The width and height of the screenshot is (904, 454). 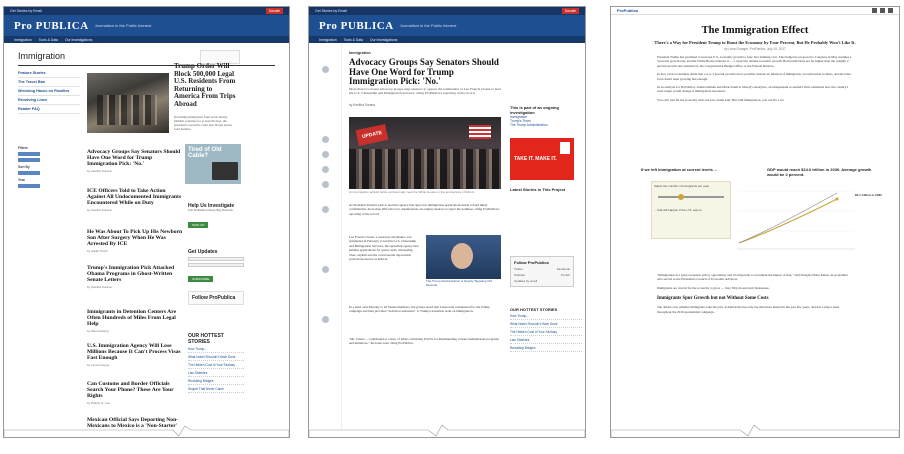 I want to click on zip-field, so click(x=216, y=265).